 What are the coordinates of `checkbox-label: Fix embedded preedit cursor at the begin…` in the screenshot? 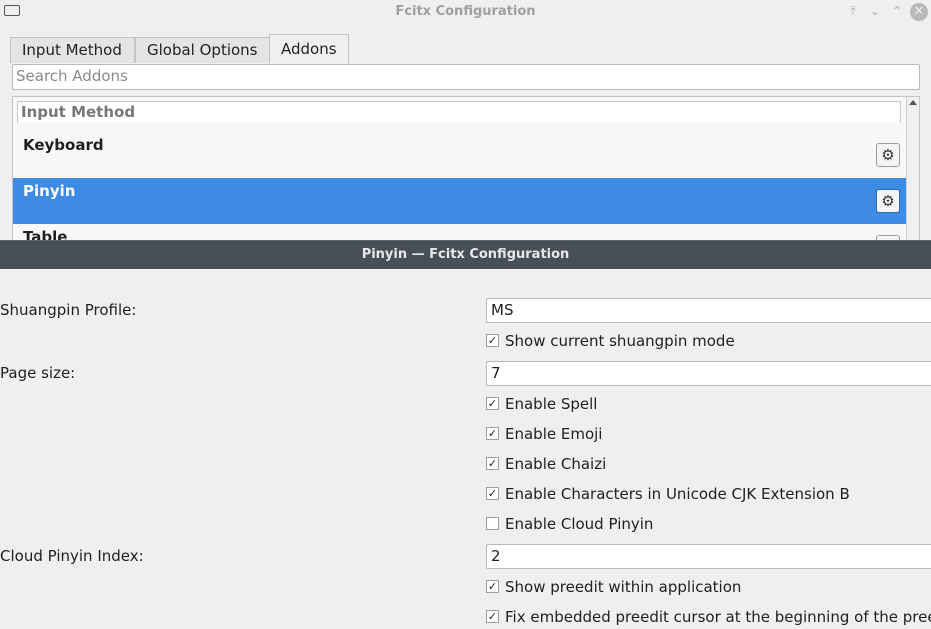 It's located at (718, 617).